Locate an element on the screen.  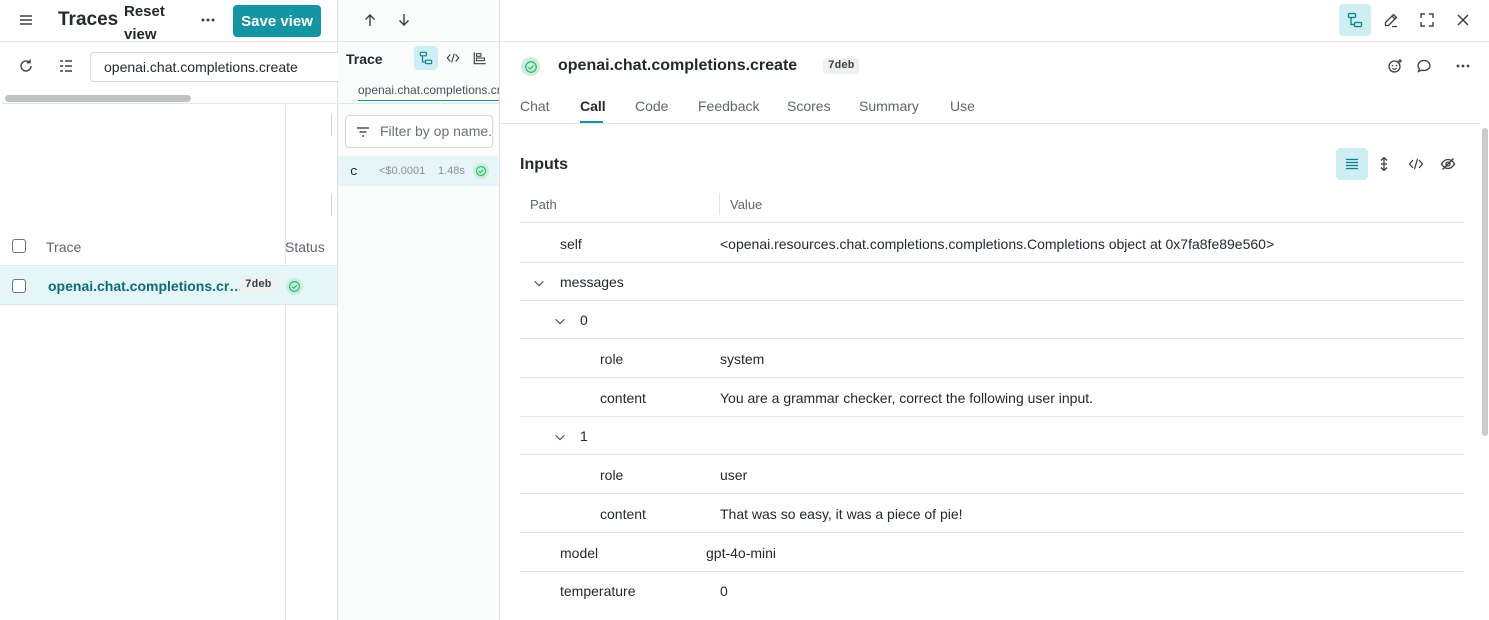
path-value: system is located at coordinates (742, 359).